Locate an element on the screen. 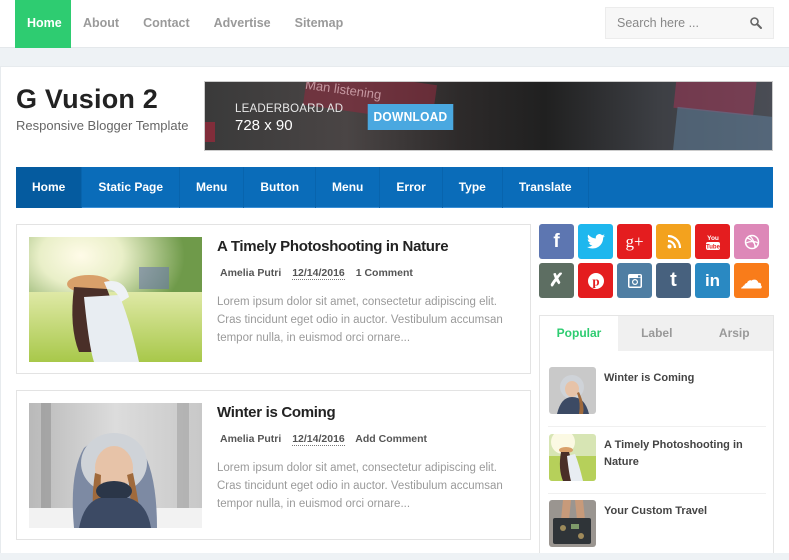 The width and height of the screenshot is (789, 560). topnav-about: About is located at coordinates (101, 24).